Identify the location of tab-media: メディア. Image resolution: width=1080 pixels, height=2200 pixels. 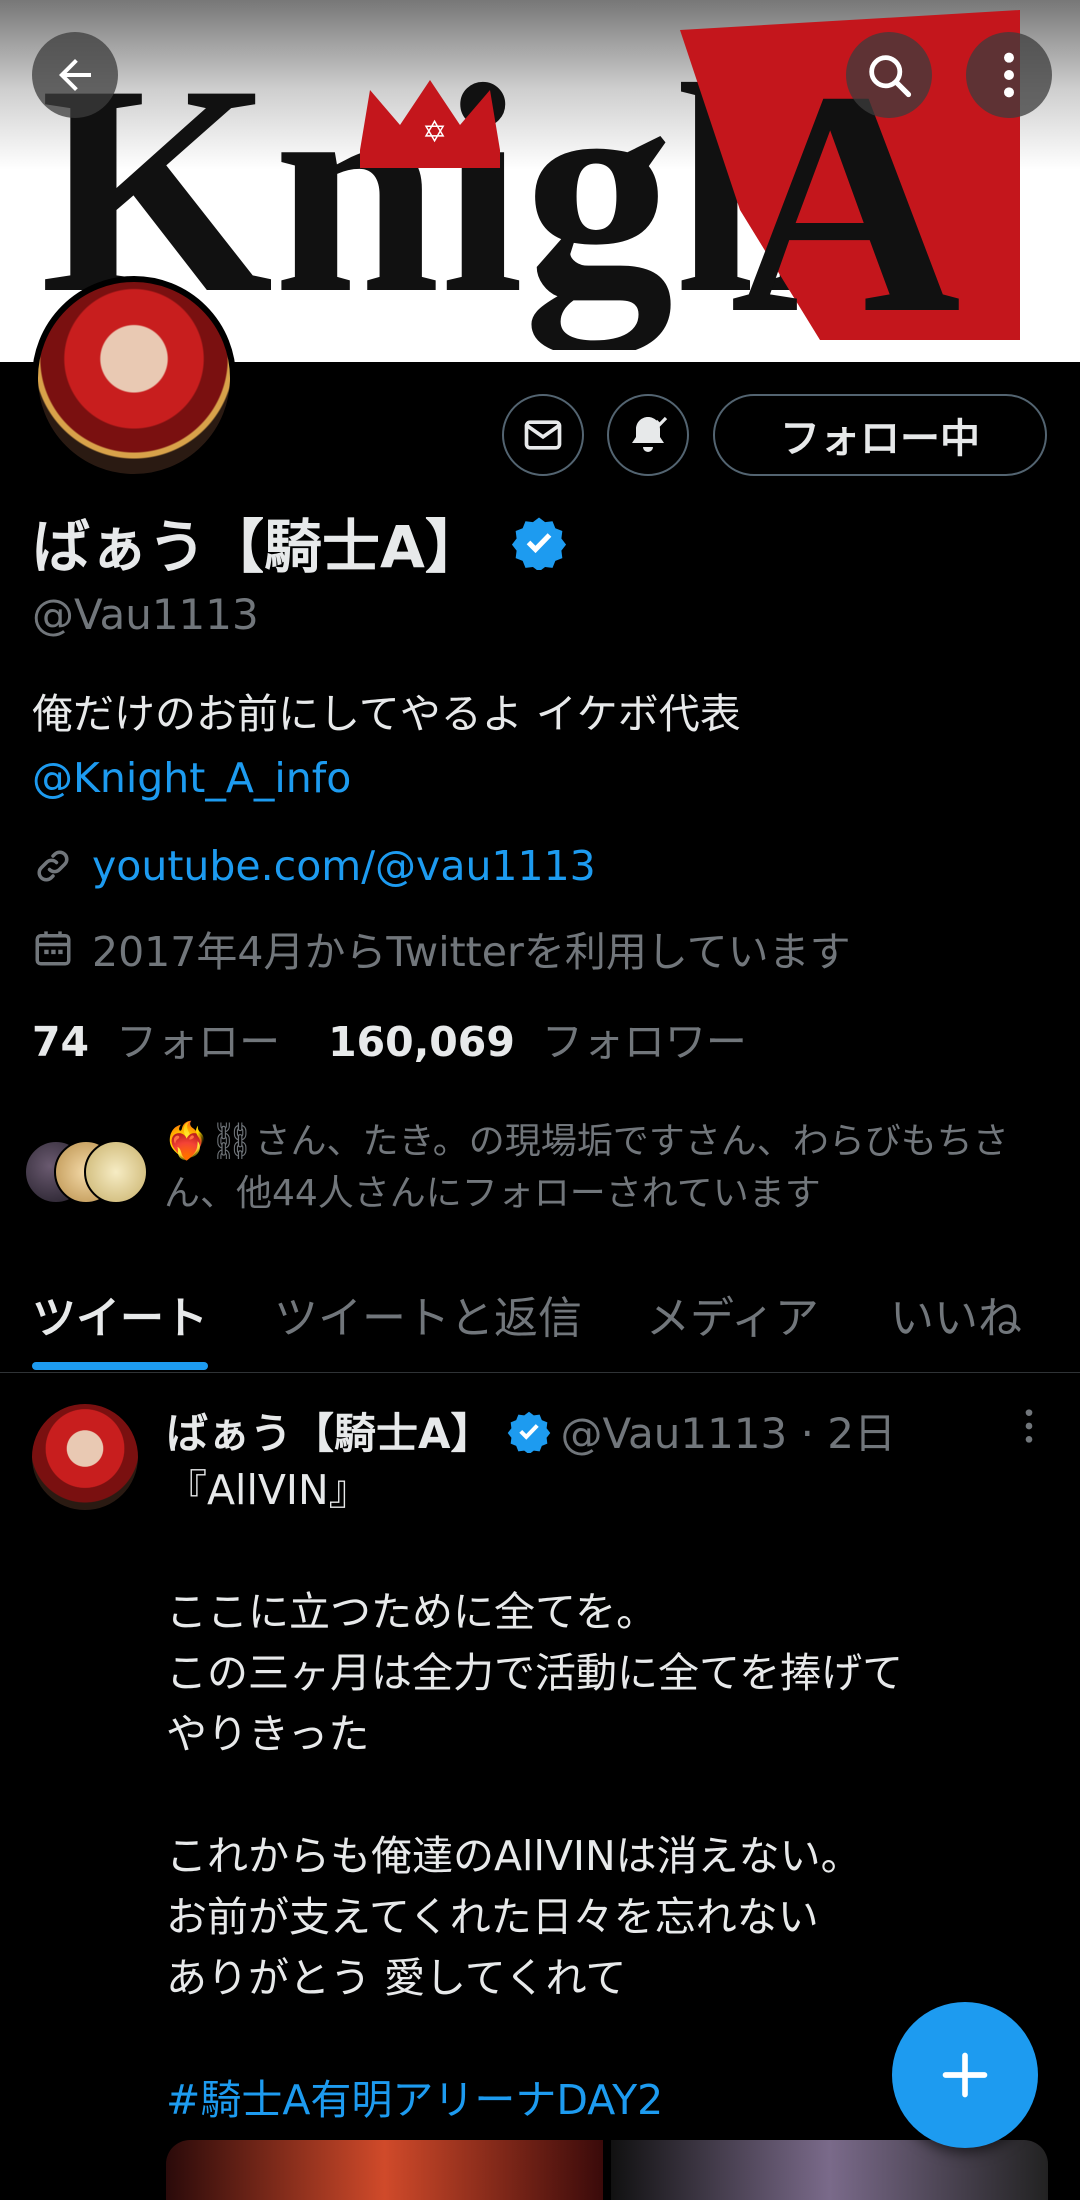
(732, 1314).